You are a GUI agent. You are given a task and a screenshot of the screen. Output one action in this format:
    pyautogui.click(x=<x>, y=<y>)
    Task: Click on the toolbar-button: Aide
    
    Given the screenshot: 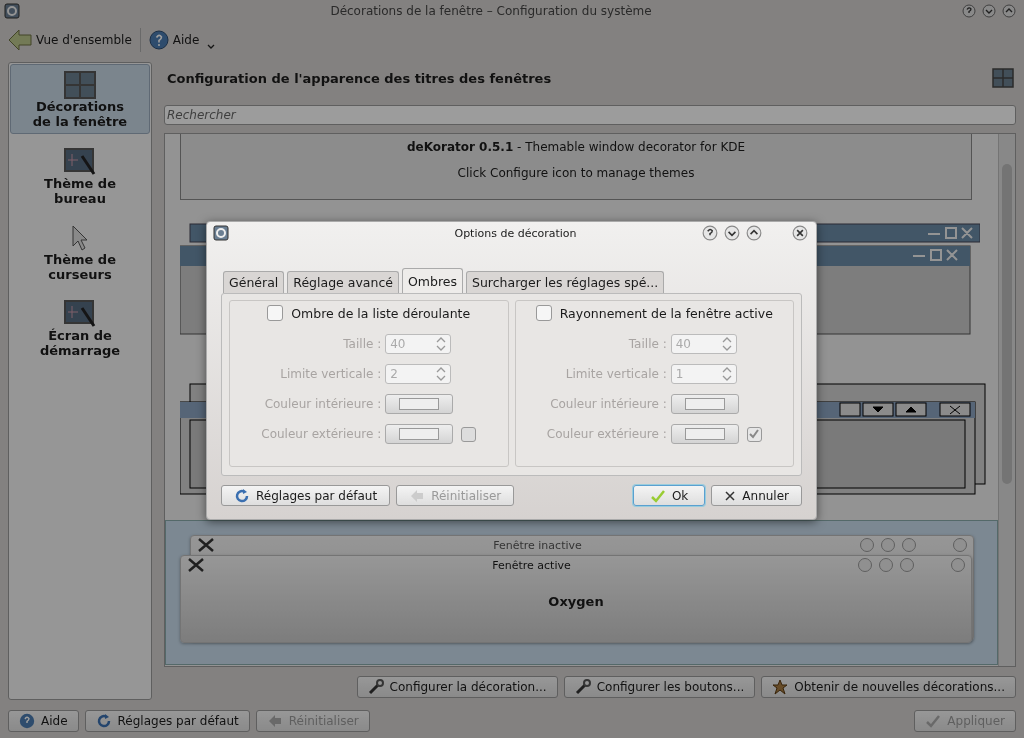 What is the action you would take?
    pyautogui.click(x=182, y=40)
    